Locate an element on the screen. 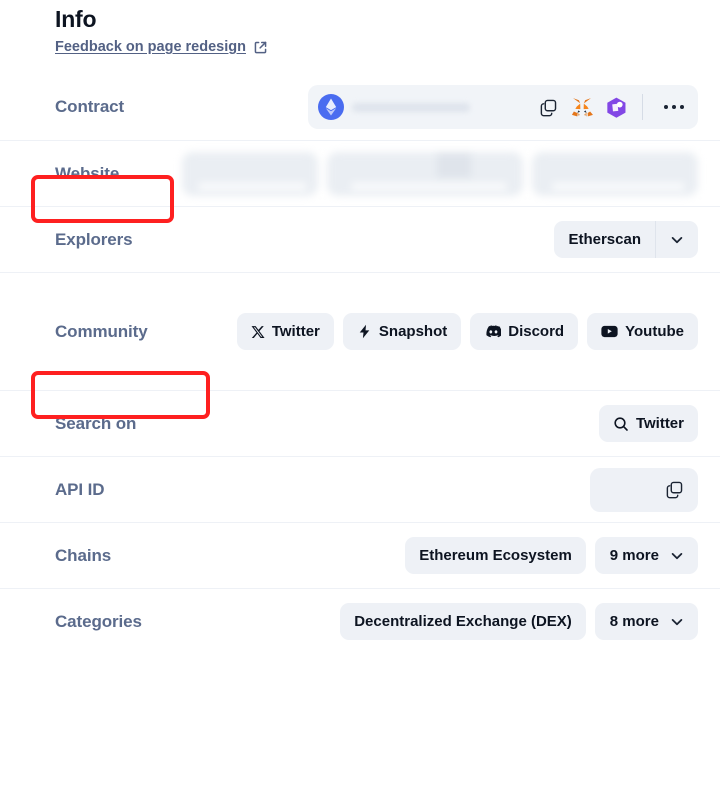 The height and width of the screenshot is (803, 720). api-id-chip is located at coordinates (644, 489).